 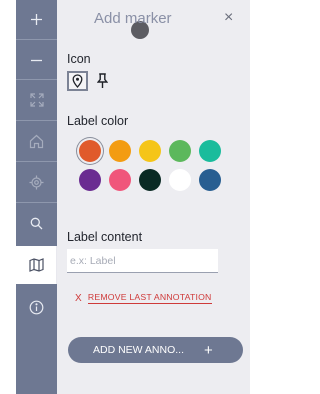 I want to click on fullscreen-button, so click(x=36, y=100).